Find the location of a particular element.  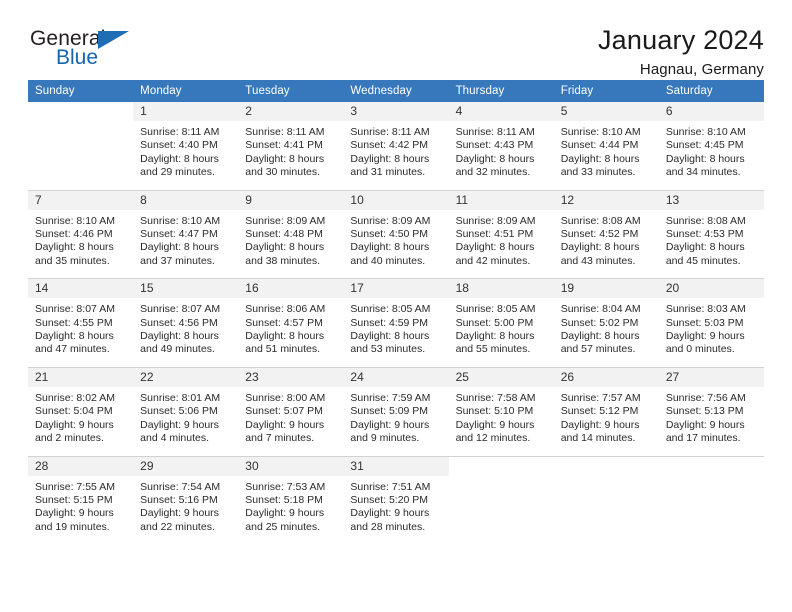

sunset-text: Sunset: 5:16 PM is located at coordinates (179, 499).